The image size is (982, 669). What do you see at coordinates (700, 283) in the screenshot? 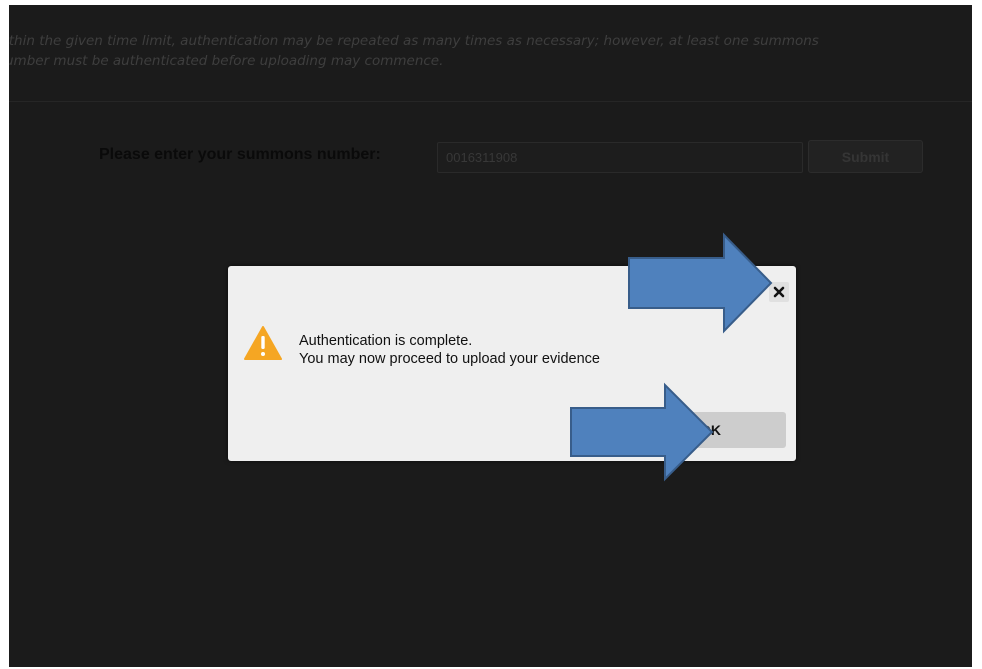
I see `arrow-to-close-button` at bounding box center [700, 283].